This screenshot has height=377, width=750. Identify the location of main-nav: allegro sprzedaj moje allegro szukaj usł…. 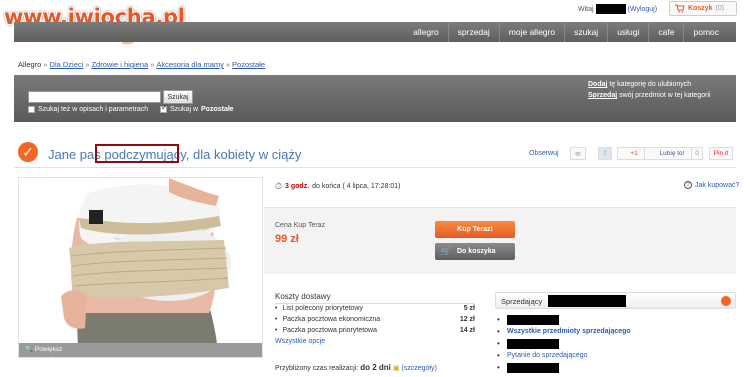
(375, 32).